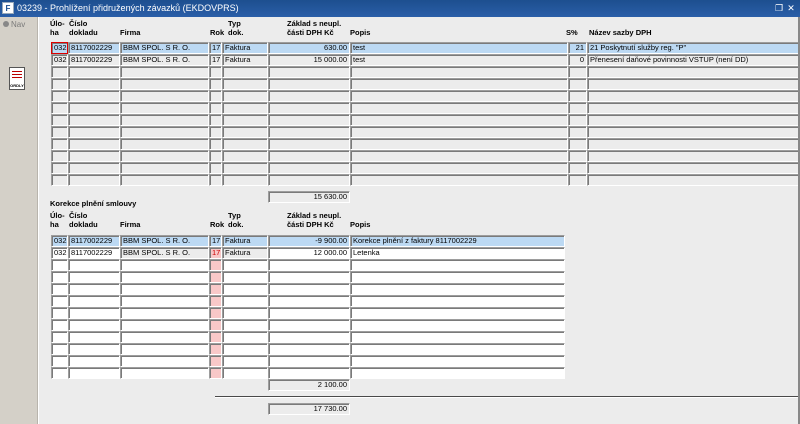 Image resolution: width=800 pixels, height=424 pixels. I want to click on table1-cell-uloha: 032, so click(59, 48).